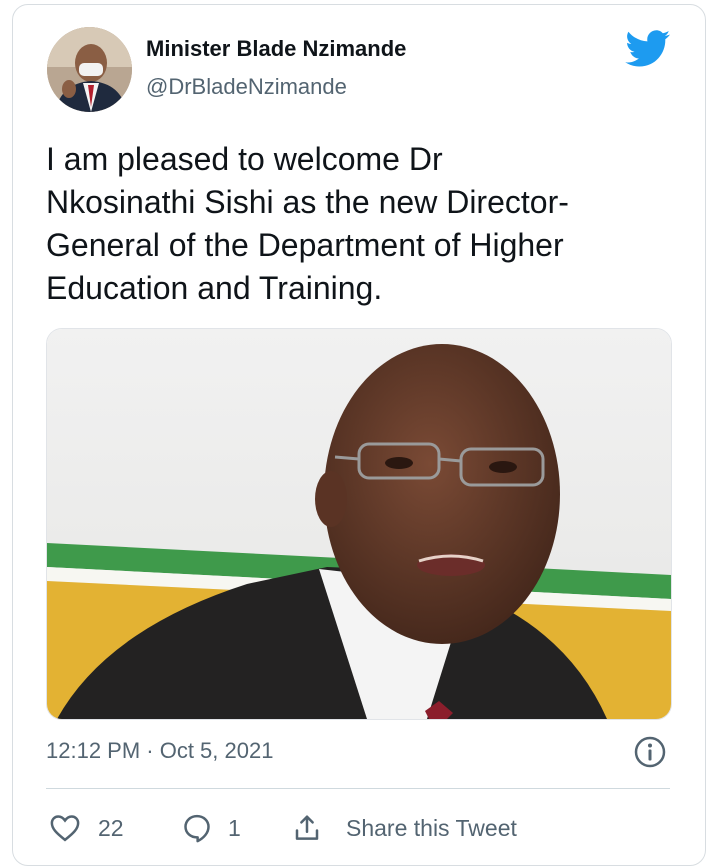 This screenshot has width=720, height=866. Describe the element at coordinates (234, 827) in the screenshot. I see `reply-count: 1` at that location.